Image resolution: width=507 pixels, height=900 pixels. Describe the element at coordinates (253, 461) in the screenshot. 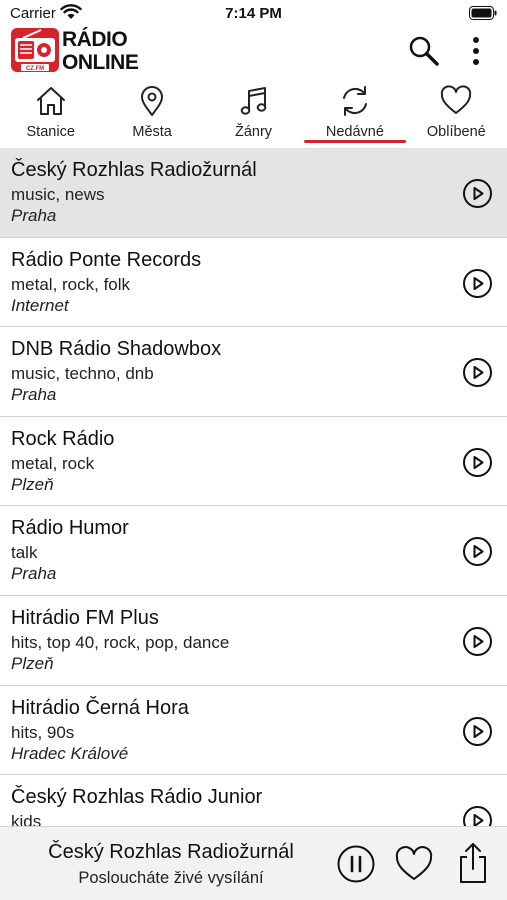

I see `station-row: Rock Rádio metal, rock Plzeň` at that location.